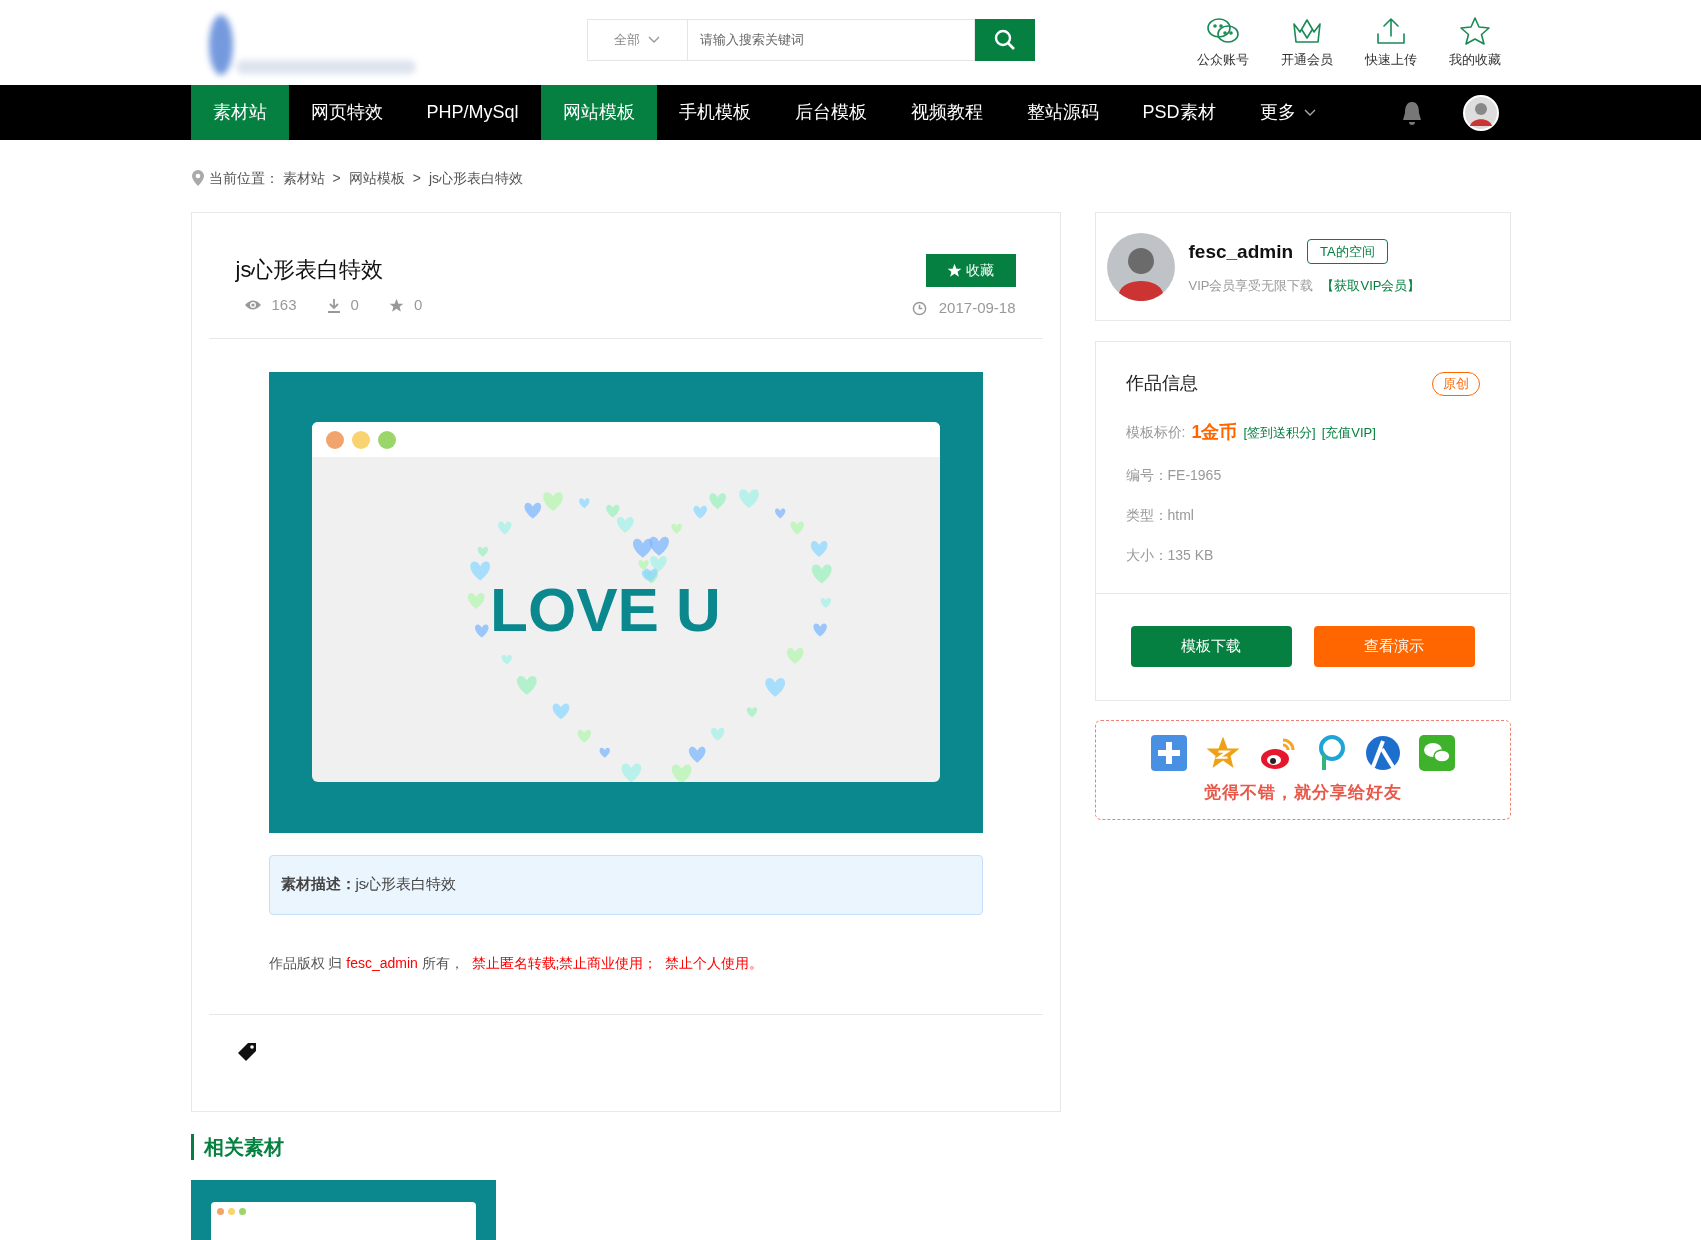 The width and height of the screenshot is (1701, 1240). Describe the element at coordinates (1155, 432) in the screenshot. I see `price-label: 模板标价:` at that location.